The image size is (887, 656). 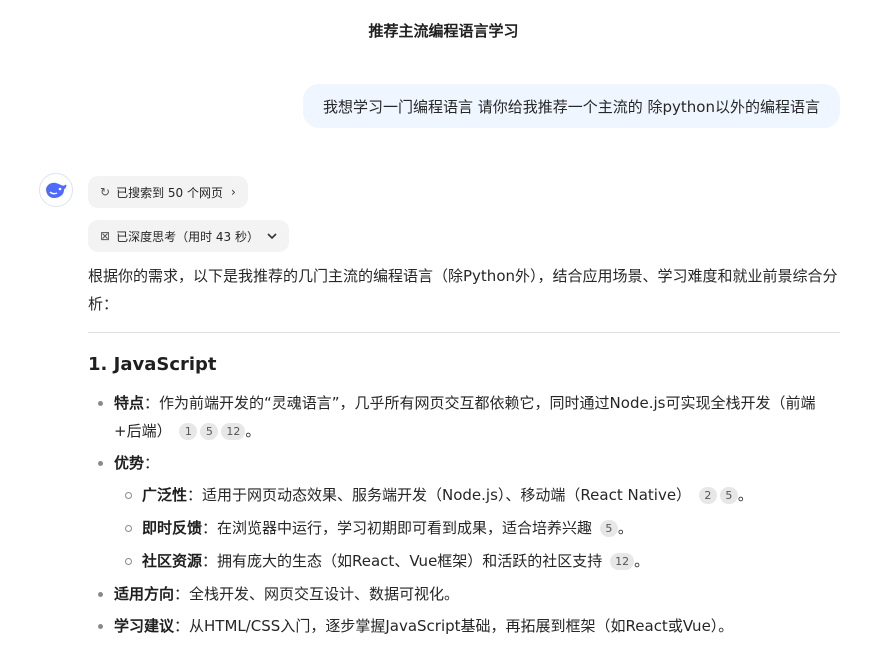 I want to click on sublist-item-community: 社区资源：拥有庞大的生态（如React、Vue框架）和活跃的社区支持 12。, so click(x=477, y=561).